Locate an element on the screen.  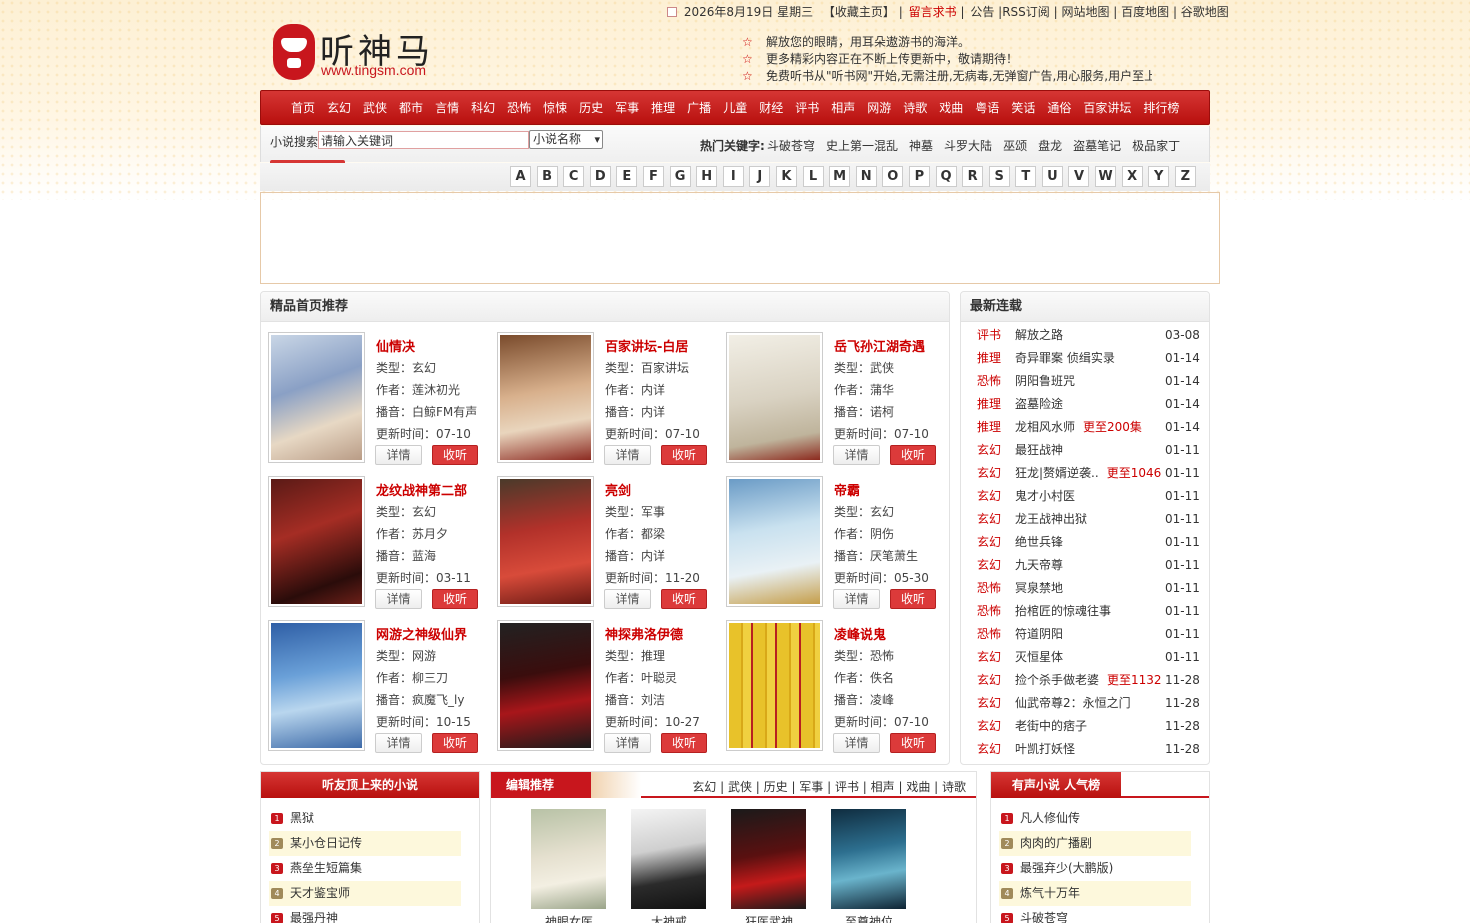
letter-button: Z is located at coordinates (1185, 176).